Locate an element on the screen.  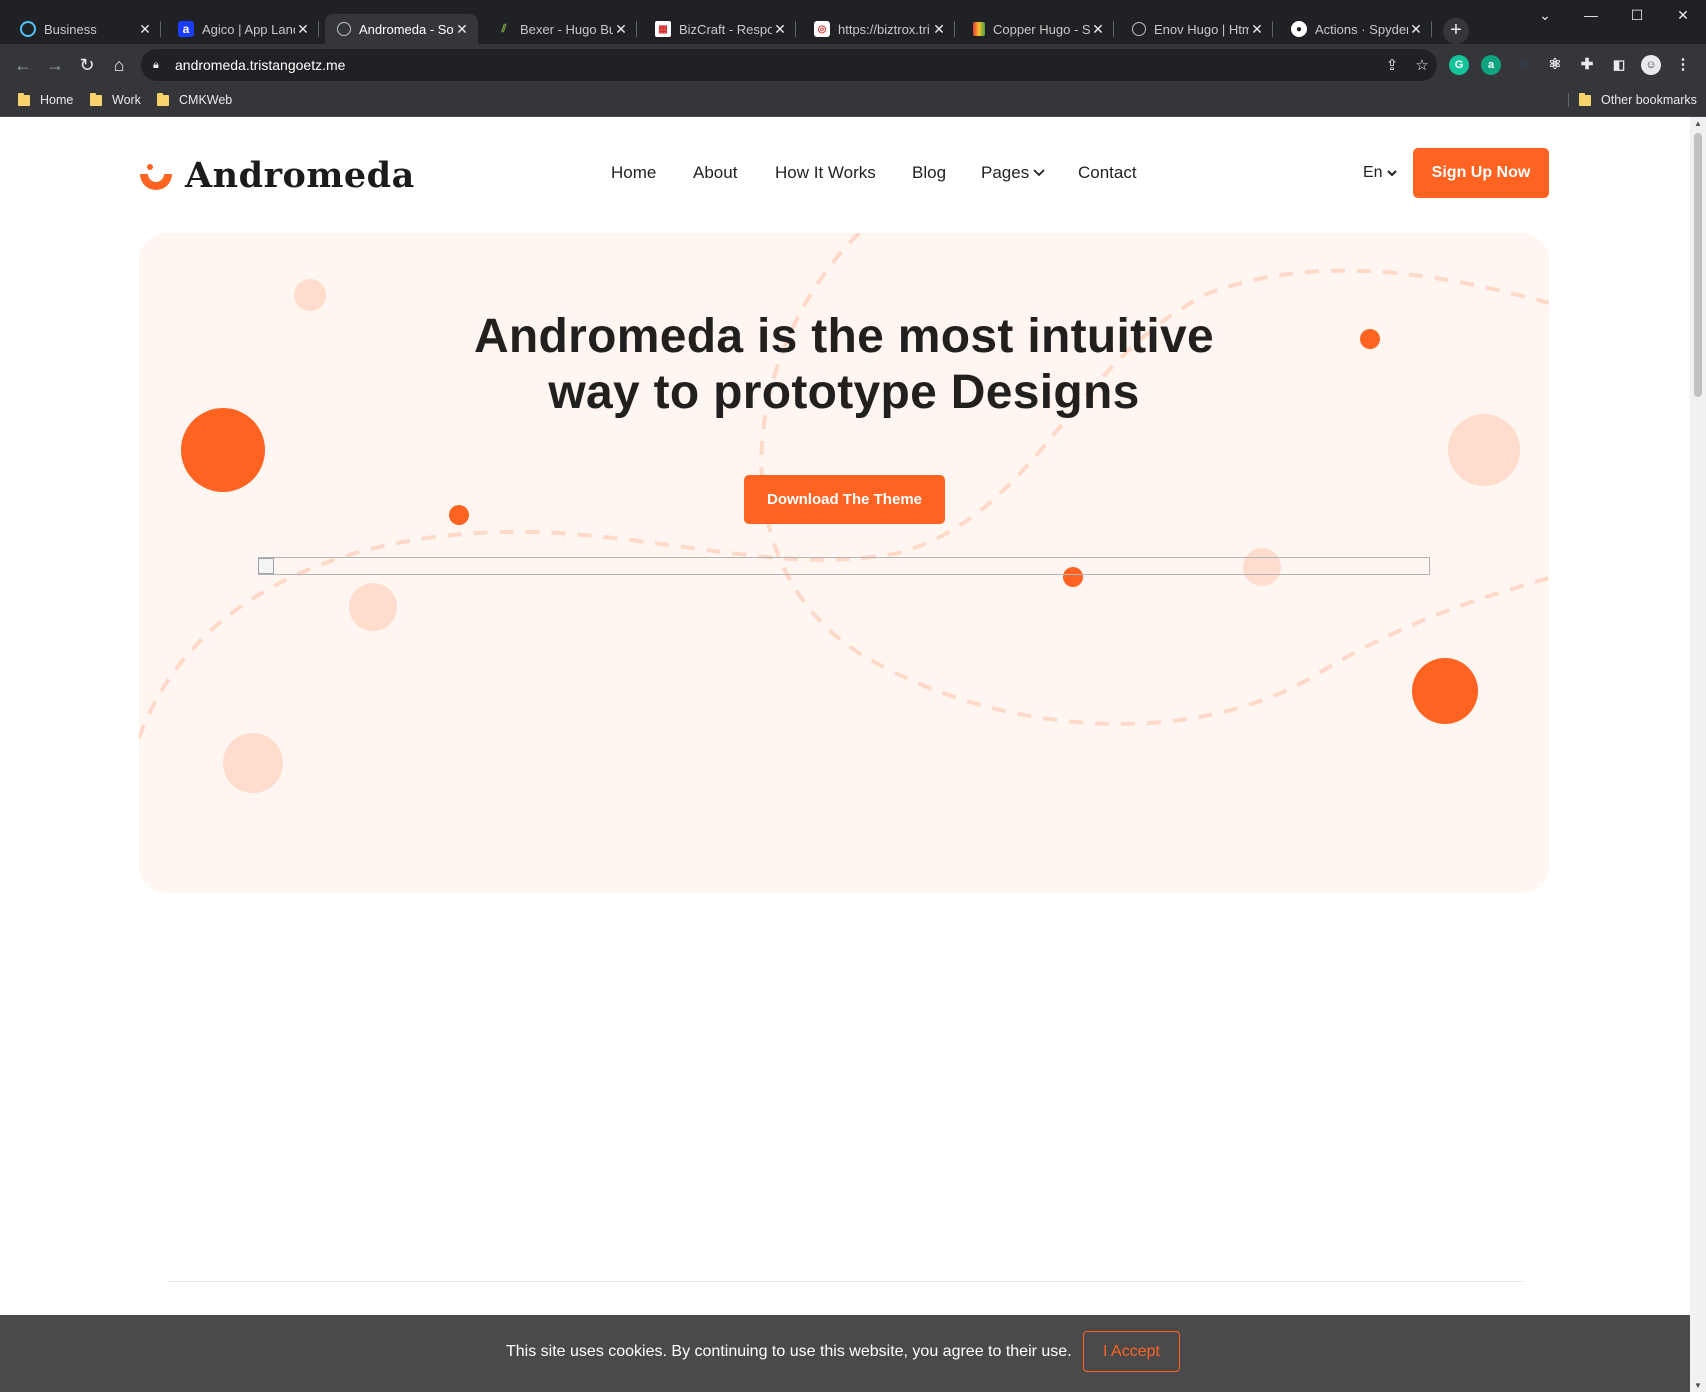
tab-agico: a Agico | App Landi ✕ is located at coordinates (242, 29).